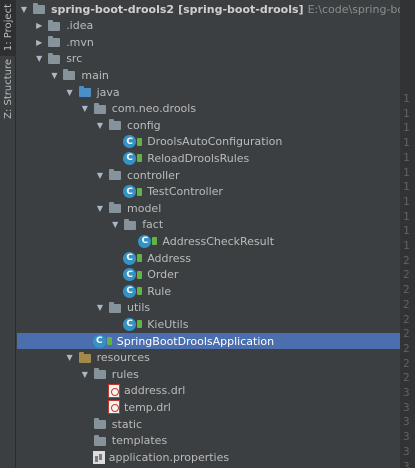 The height and width of the screenshot is (468, 415). Describe the element at coordinates (125, 374) in the screenshot. I see `tree-node-label: rules` at that location.